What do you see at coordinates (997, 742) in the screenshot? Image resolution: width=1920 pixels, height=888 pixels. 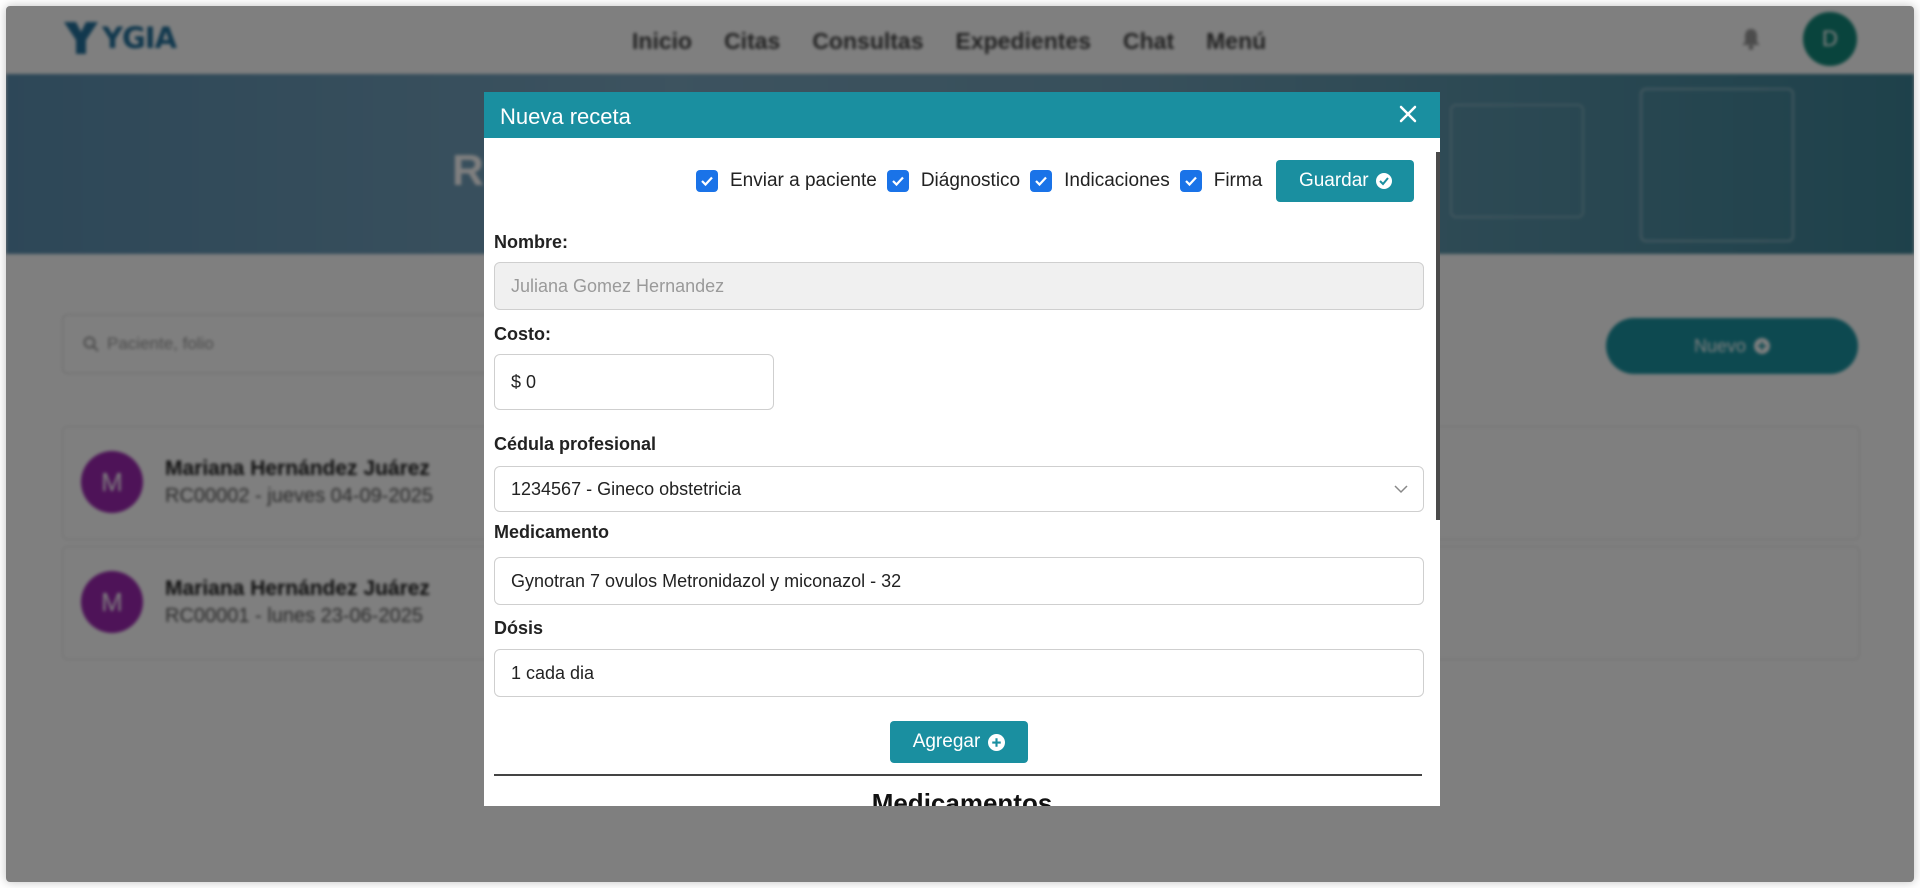 I see `plus-circle-icon` at bounding box center [997, 742].